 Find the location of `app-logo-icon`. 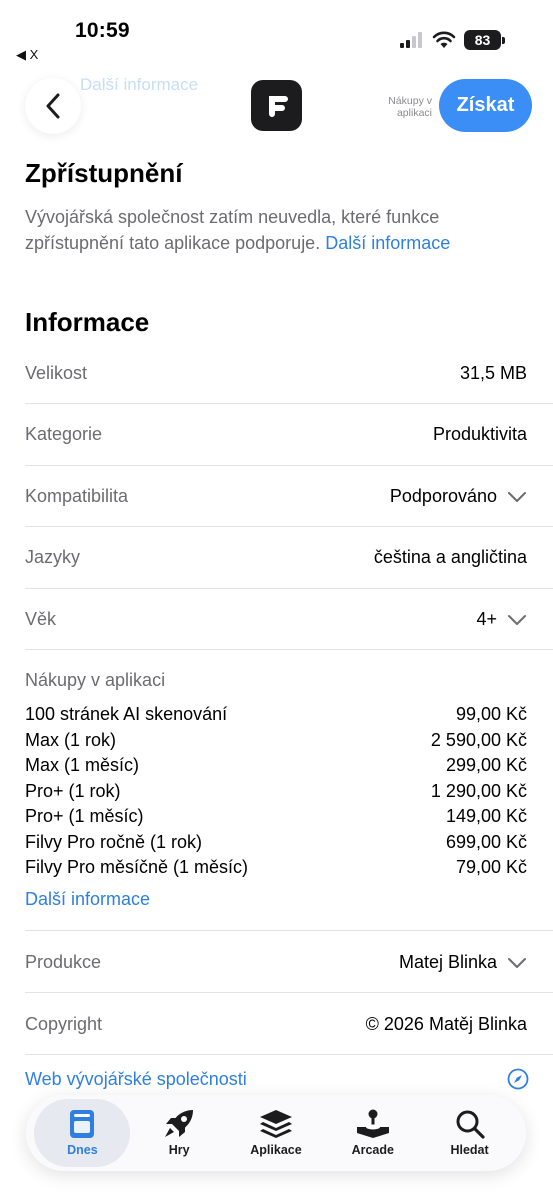

app-logo-icon is located at coordinates (278, 106).